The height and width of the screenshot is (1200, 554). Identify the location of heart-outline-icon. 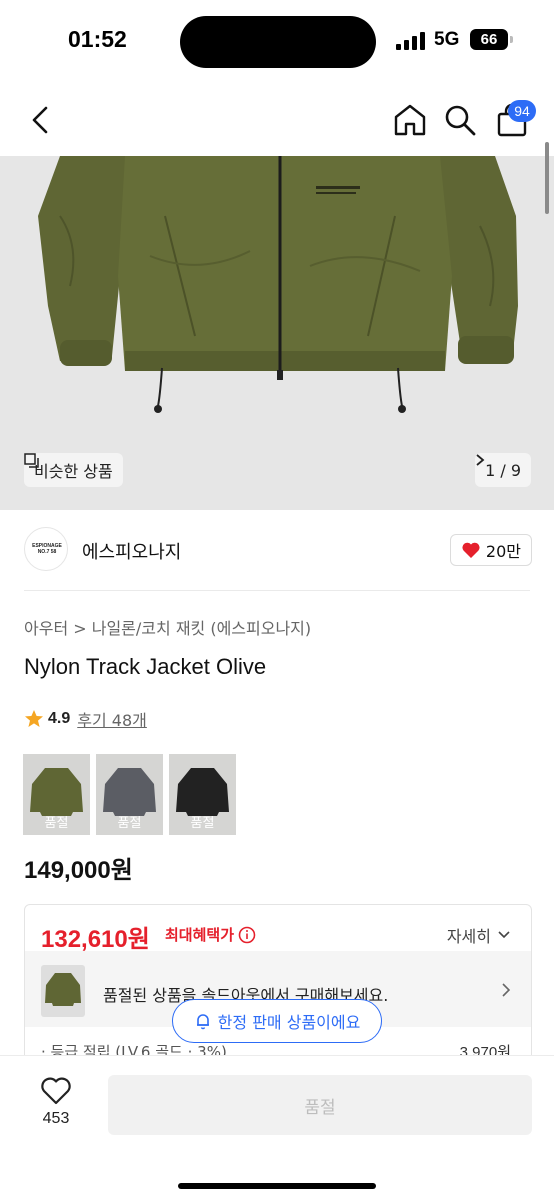
(56, 1091).